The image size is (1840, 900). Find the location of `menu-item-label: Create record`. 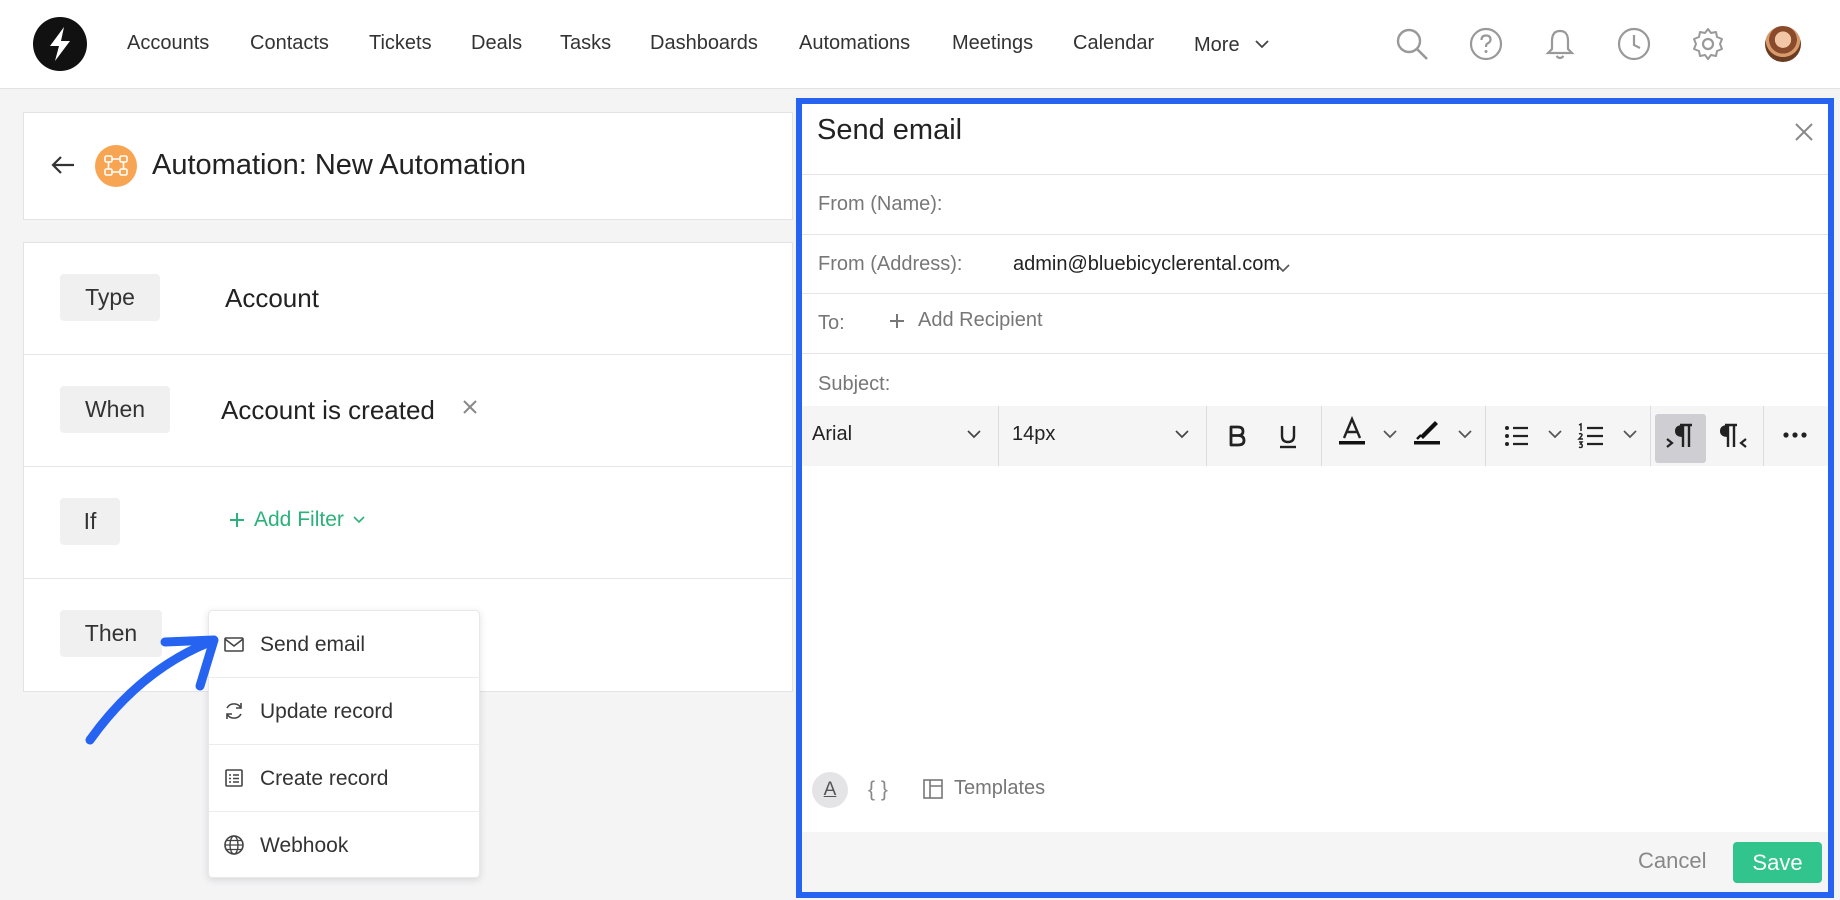

menu-item-label: Create record is located at coordinates (324, 778).